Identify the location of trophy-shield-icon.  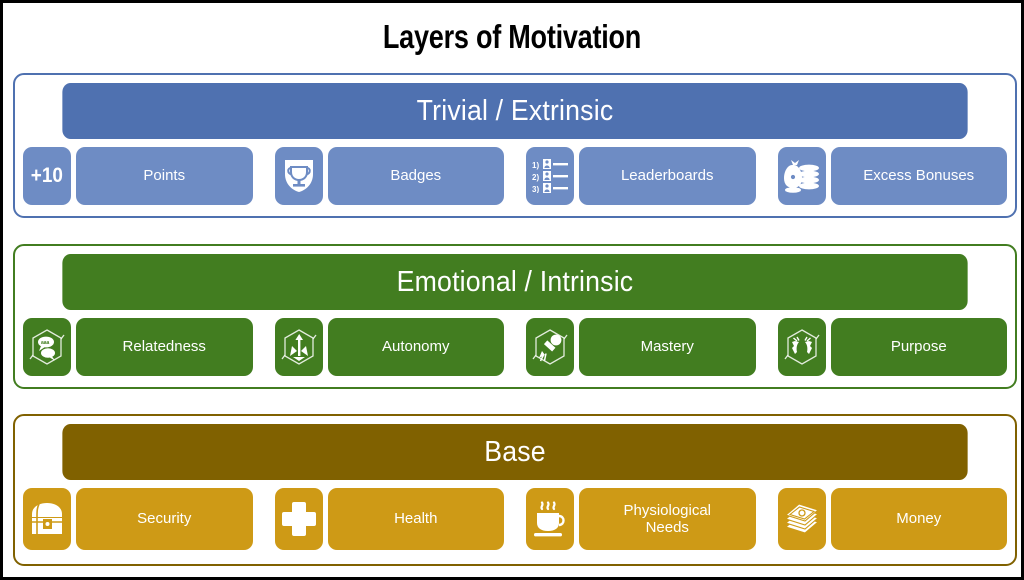
(298, 176).